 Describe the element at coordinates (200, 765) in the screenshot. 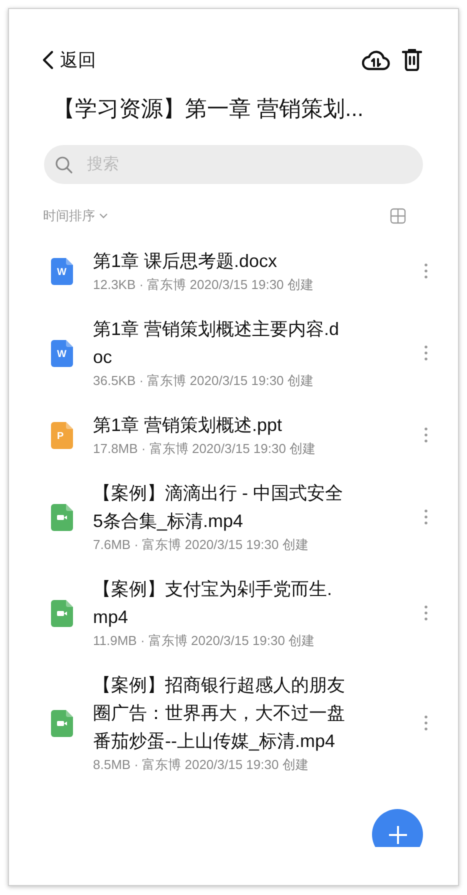

I see `file-meta: 8.5MB · 富东博 2020/3/15 19:30 创建` at that location.